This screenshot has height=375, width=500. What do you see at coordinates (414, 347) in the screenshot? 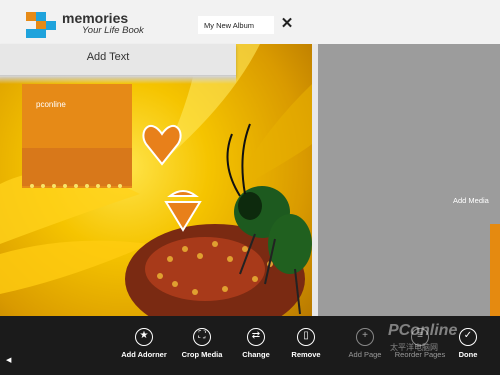
I see `watermark-subtitle: 太平洋电脑网` at bounding box center [414, 347].